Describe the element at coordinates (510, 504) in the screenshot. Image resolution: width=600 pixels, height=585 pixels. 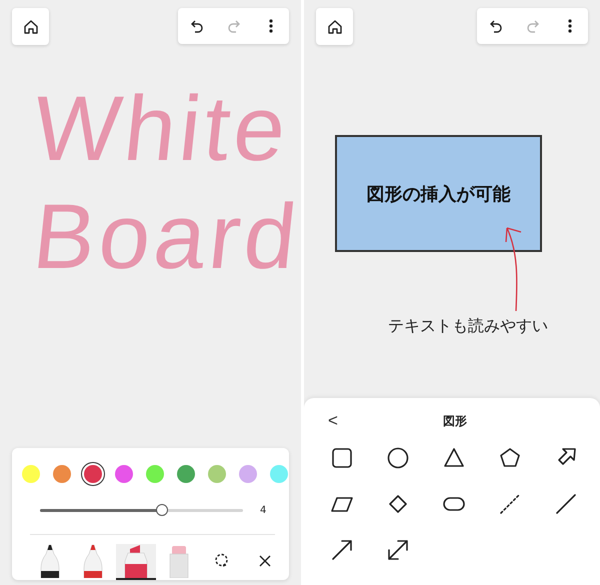
I see `dashed-line-icon` at that location.